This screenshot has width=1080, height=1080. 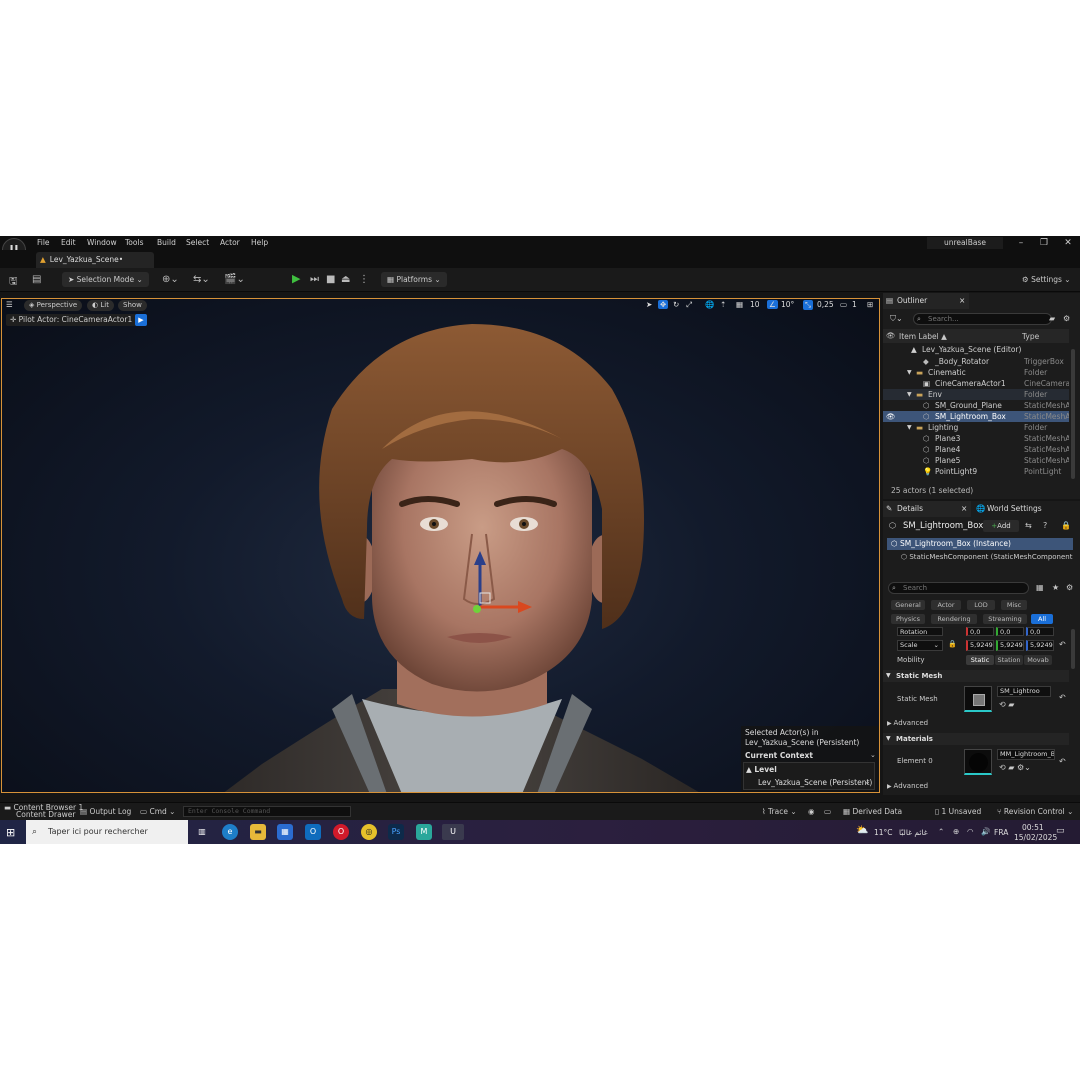 What do you see at coordinates (369, 832) in the screenshot?
I see `chrome-icon: ◎` at bounding box center [369, 832].